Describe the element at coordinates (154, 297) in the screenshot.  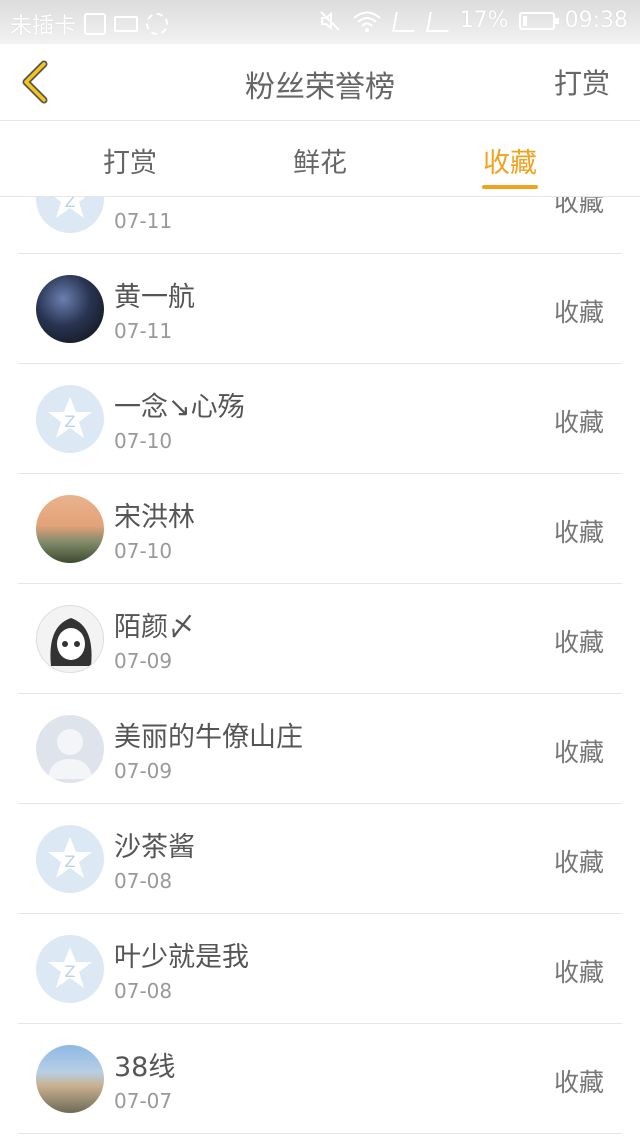
I see `fan-name: 黄一航` at that location.